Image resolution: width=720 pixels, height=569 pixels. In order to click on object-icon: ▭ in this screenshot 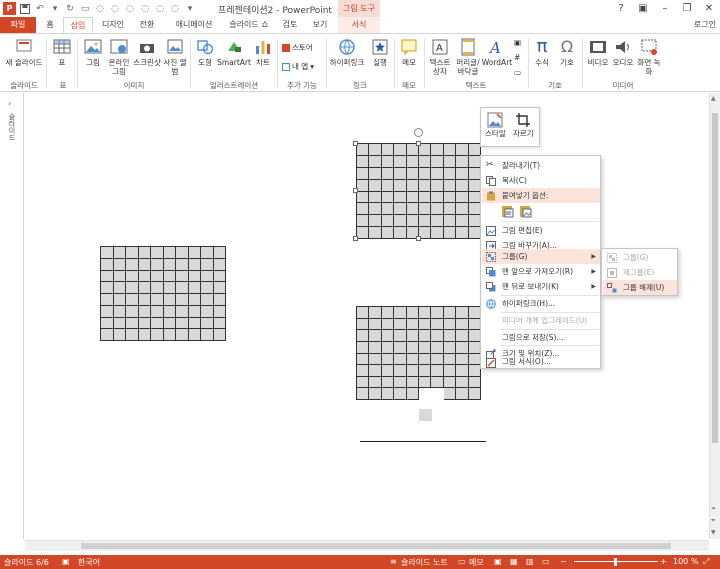, I will do `click(517, 72)`.